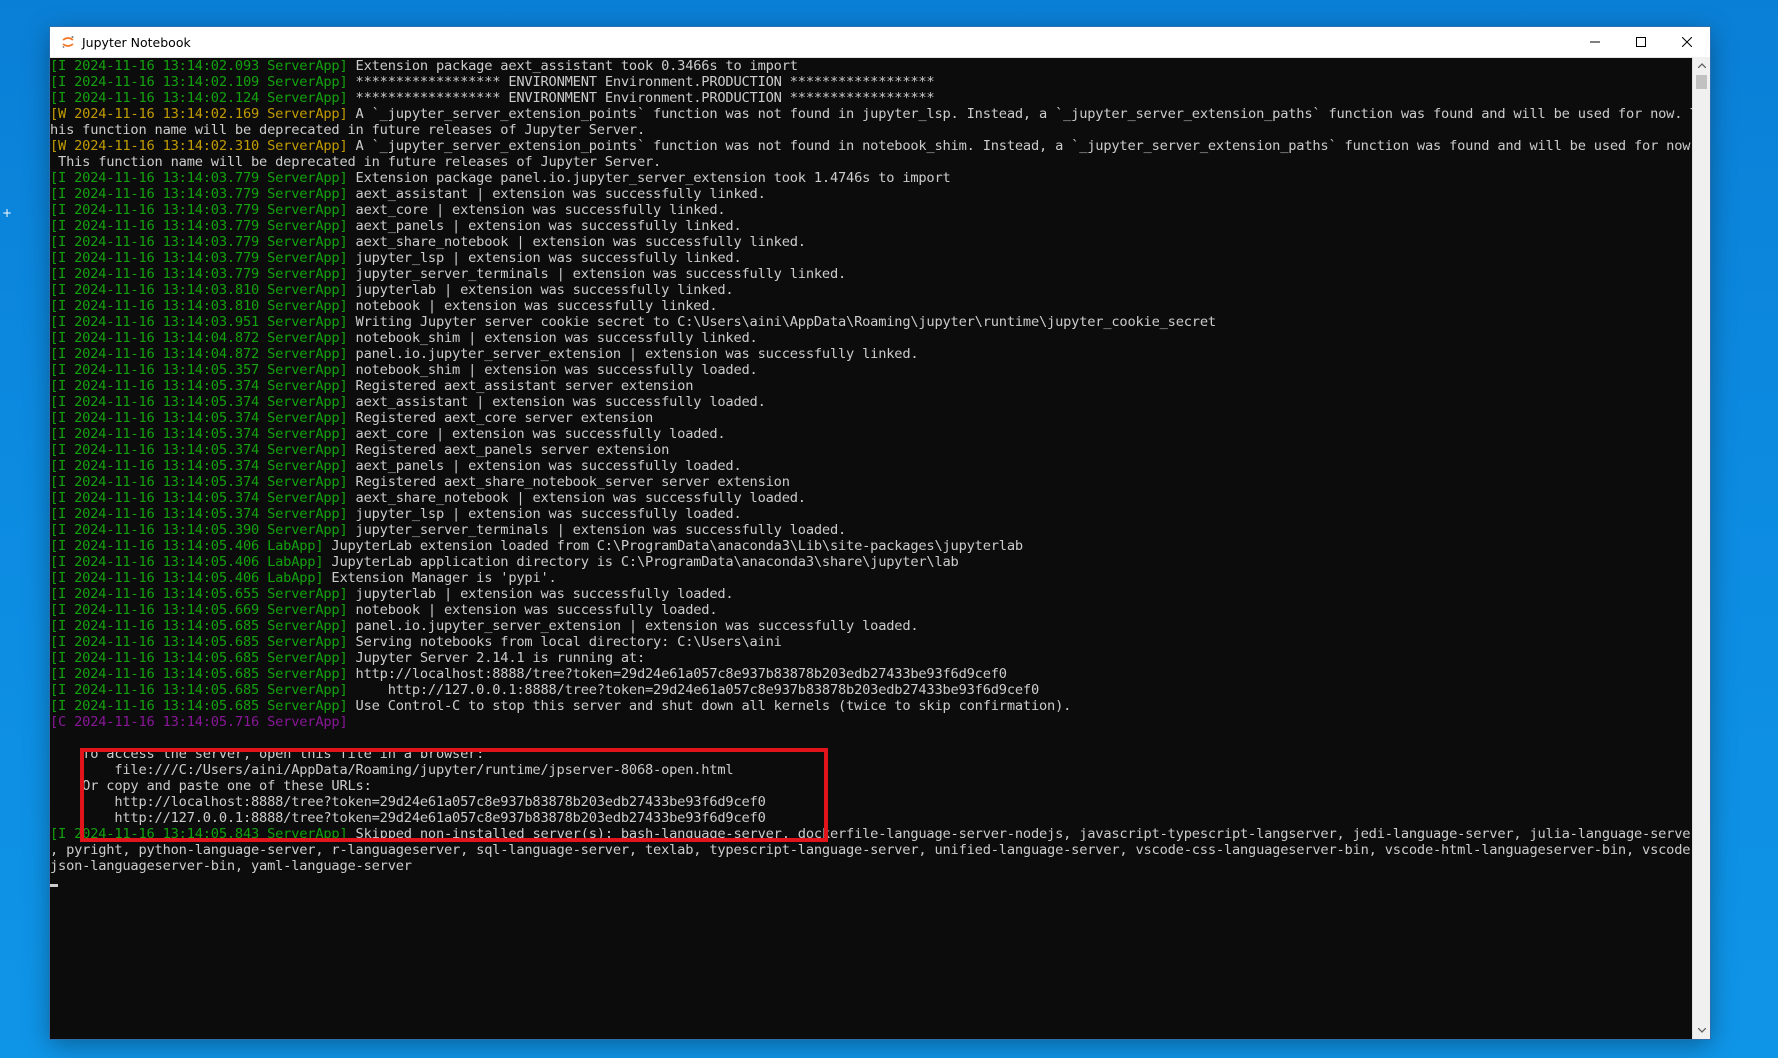 The height and width of the screenshot is (1058, 1778). Describe the element at coordinates (496, 658) in the screenshot. I see `log-message: Jupyter Server 2.14.1 is running at:` at that location.